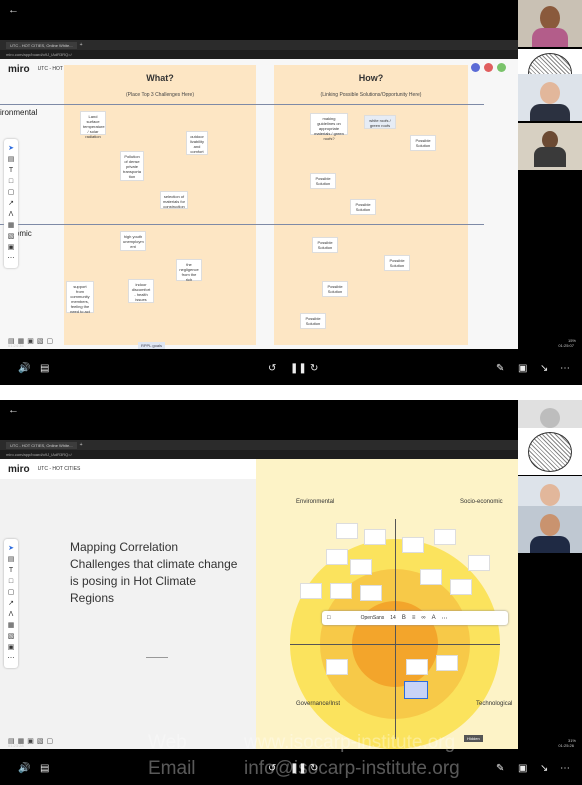 This screenshot has height=785, width=582. I want to click on more-icon: ⋯, so click(565, 368).